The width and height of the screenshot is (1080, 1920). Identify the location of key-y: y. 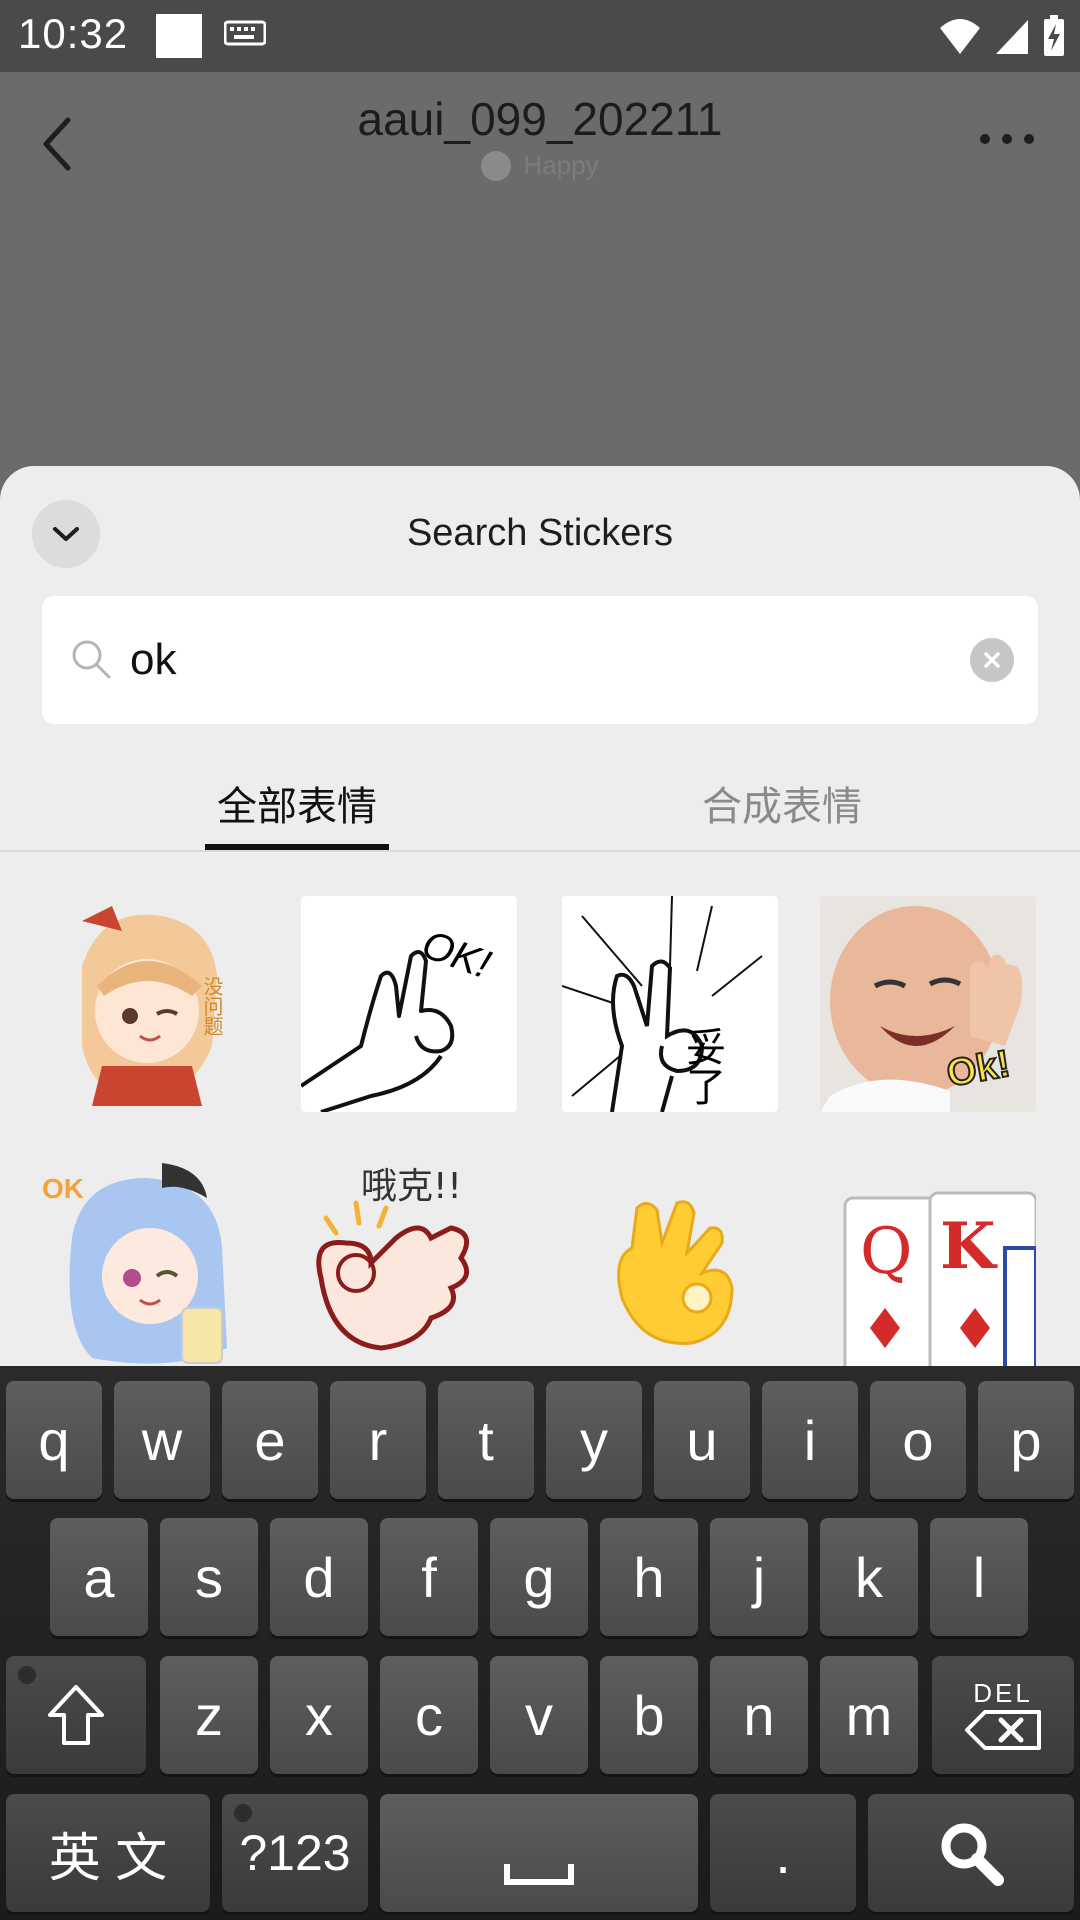
(594, 1440).